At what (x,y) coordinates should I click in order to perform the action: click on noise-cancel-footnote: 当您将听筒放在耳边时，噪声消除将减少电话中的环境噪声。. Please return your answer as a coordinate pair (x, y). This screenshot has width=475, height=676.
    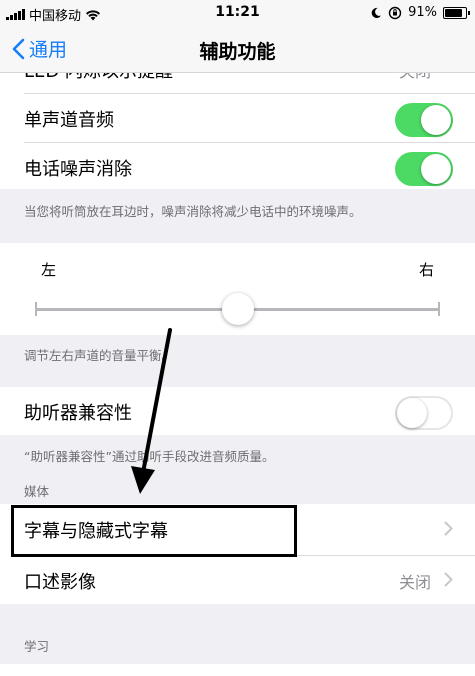
    Looking at the image, I should click on (193, 211).